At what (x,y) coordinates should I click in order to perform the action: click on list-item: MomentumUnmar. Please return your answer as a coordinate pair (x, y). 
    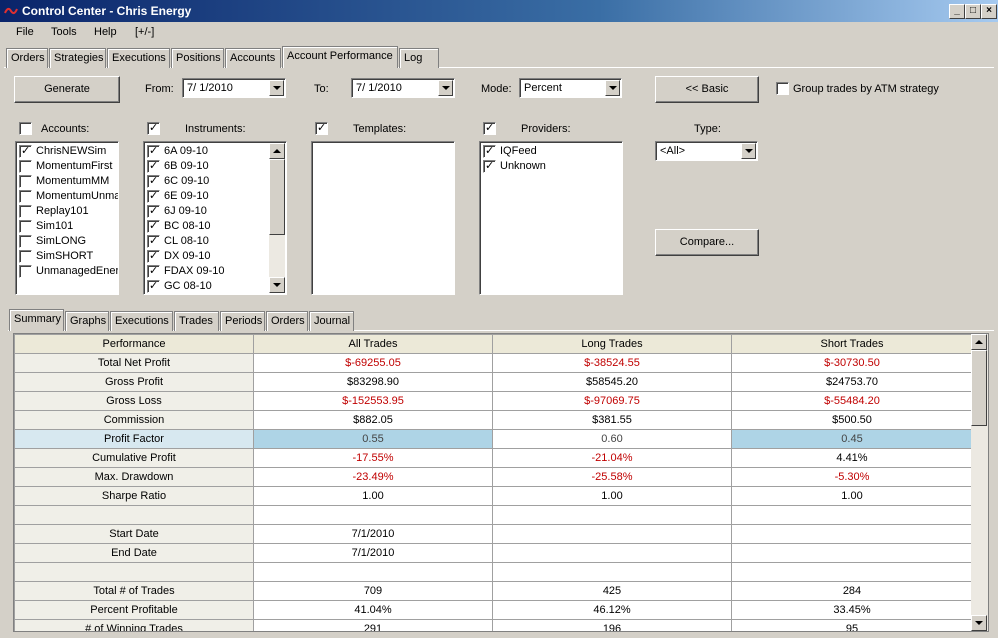
    Looking at the image, I should click on (67, 196).